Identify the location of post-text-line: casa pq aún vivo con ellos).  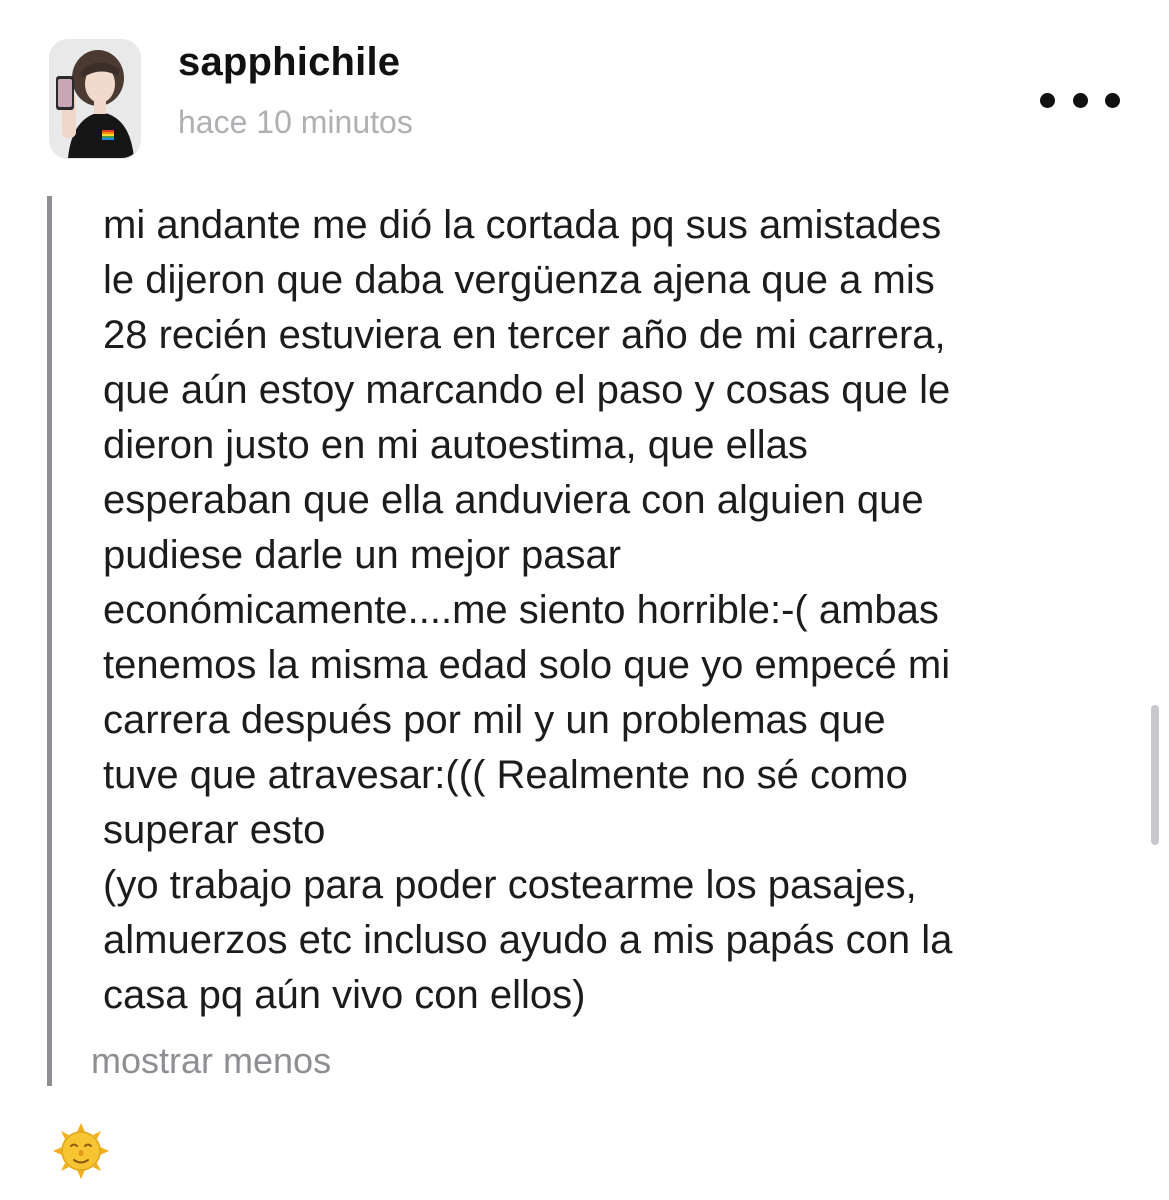
(344, 995).